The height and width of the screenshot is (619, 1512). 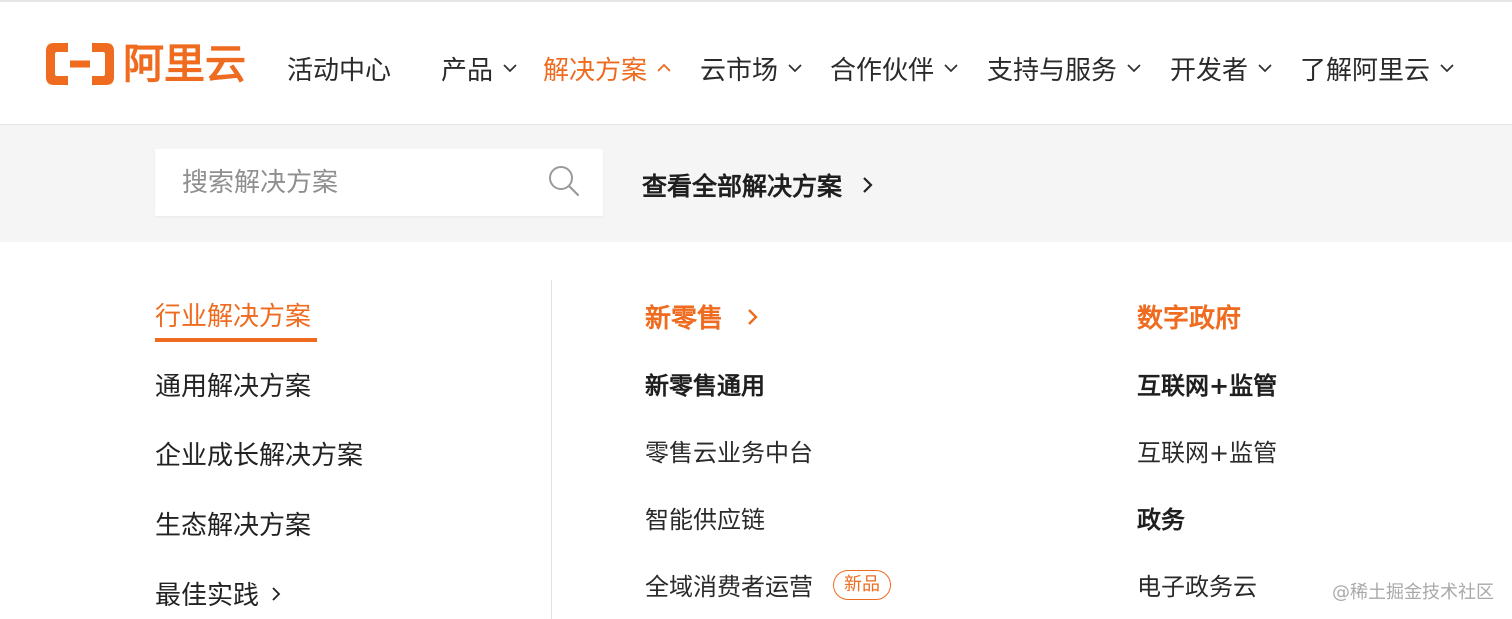 I want to click on solution-search-box, so click(x=379, y=182).